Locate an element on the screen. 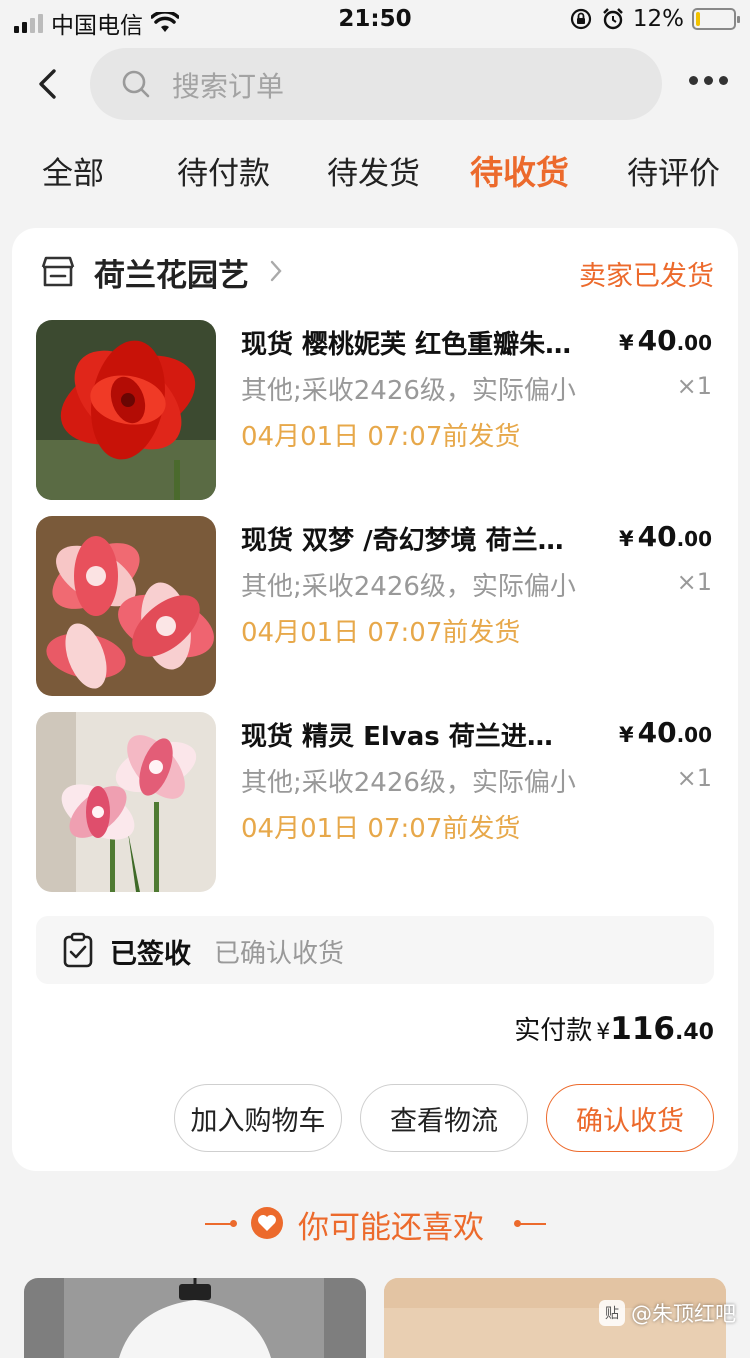 The image size is (750, 1358). search-icon is located at coordinates (136, 84).